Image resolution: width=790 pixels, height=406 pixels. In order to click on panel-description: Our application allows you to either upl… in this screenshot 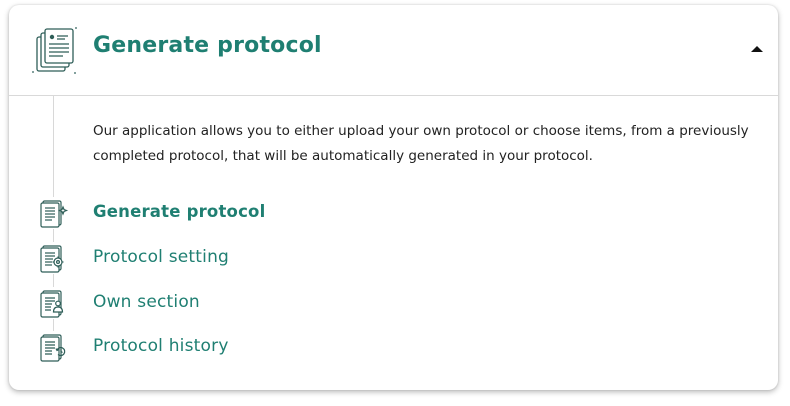, I will do `click(421, 143)`.